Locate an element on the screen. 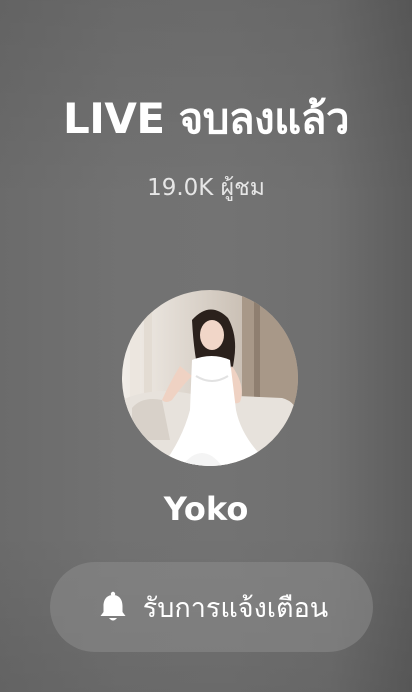  host-avatar is located at coordinates (210, 378).